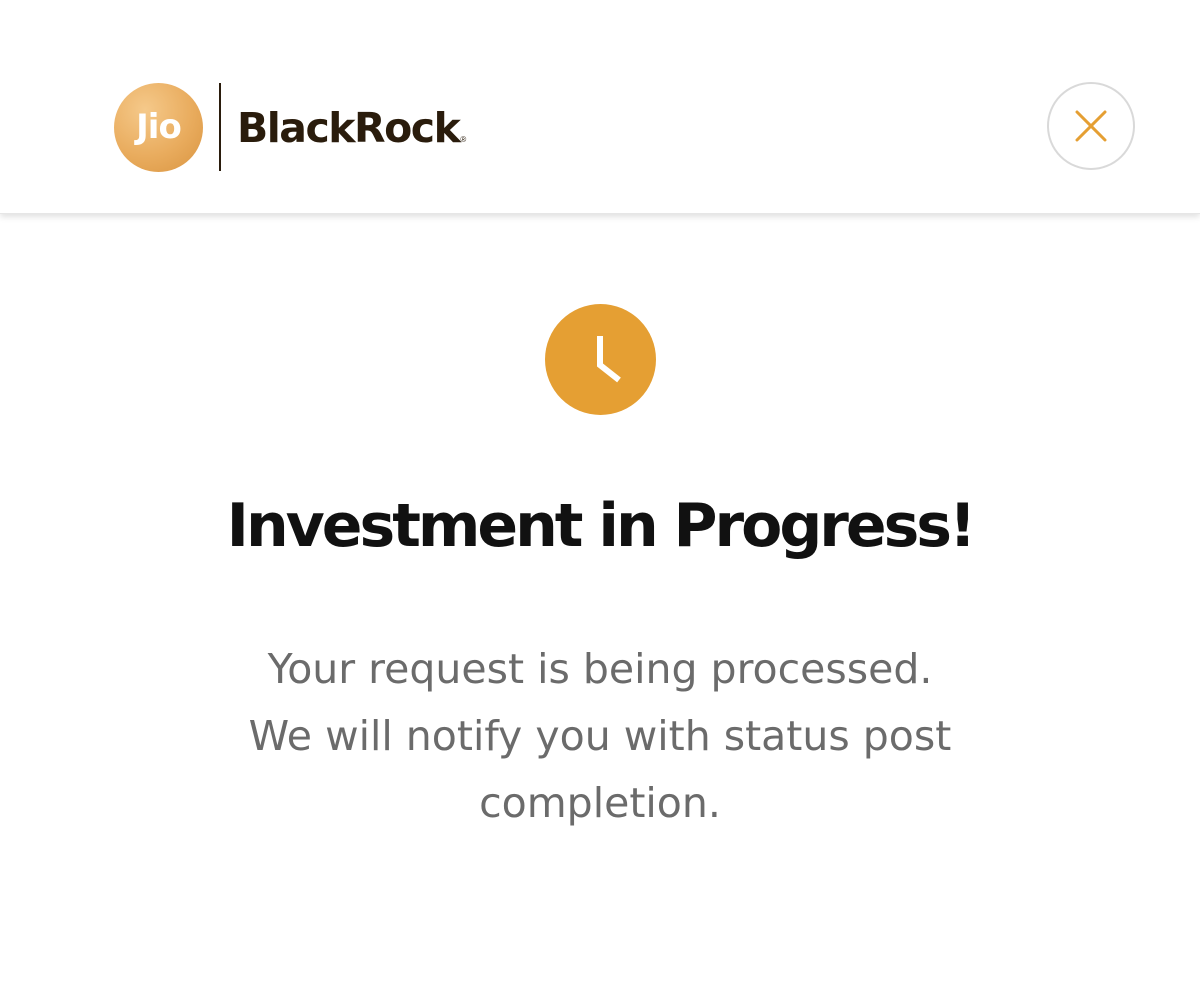  I want to click on jio-blackrock-logo: Jio BlackRock ®, so click(290, 127).